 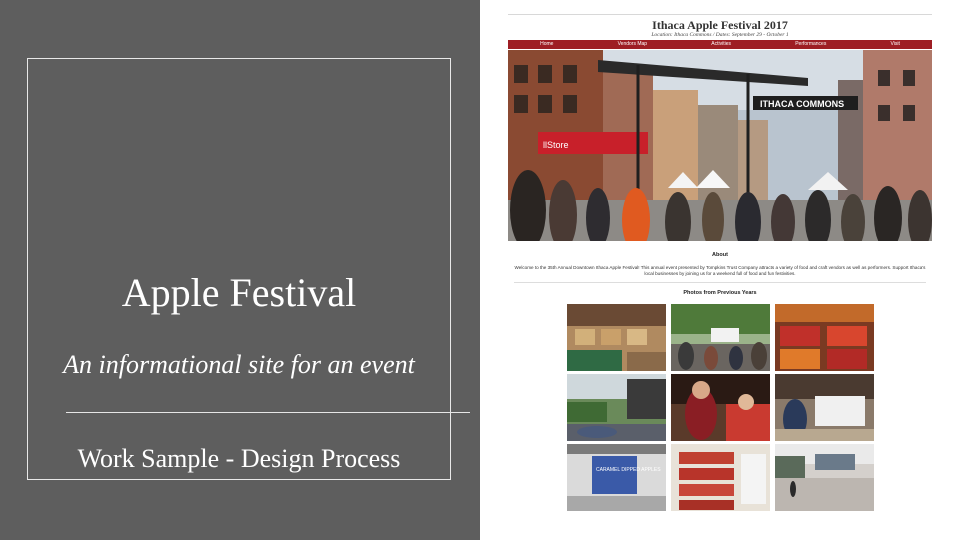 What do you see at coordinates (268, 412) in the screenshot?
I see `slide-divider` at bounding box center [268, 412].